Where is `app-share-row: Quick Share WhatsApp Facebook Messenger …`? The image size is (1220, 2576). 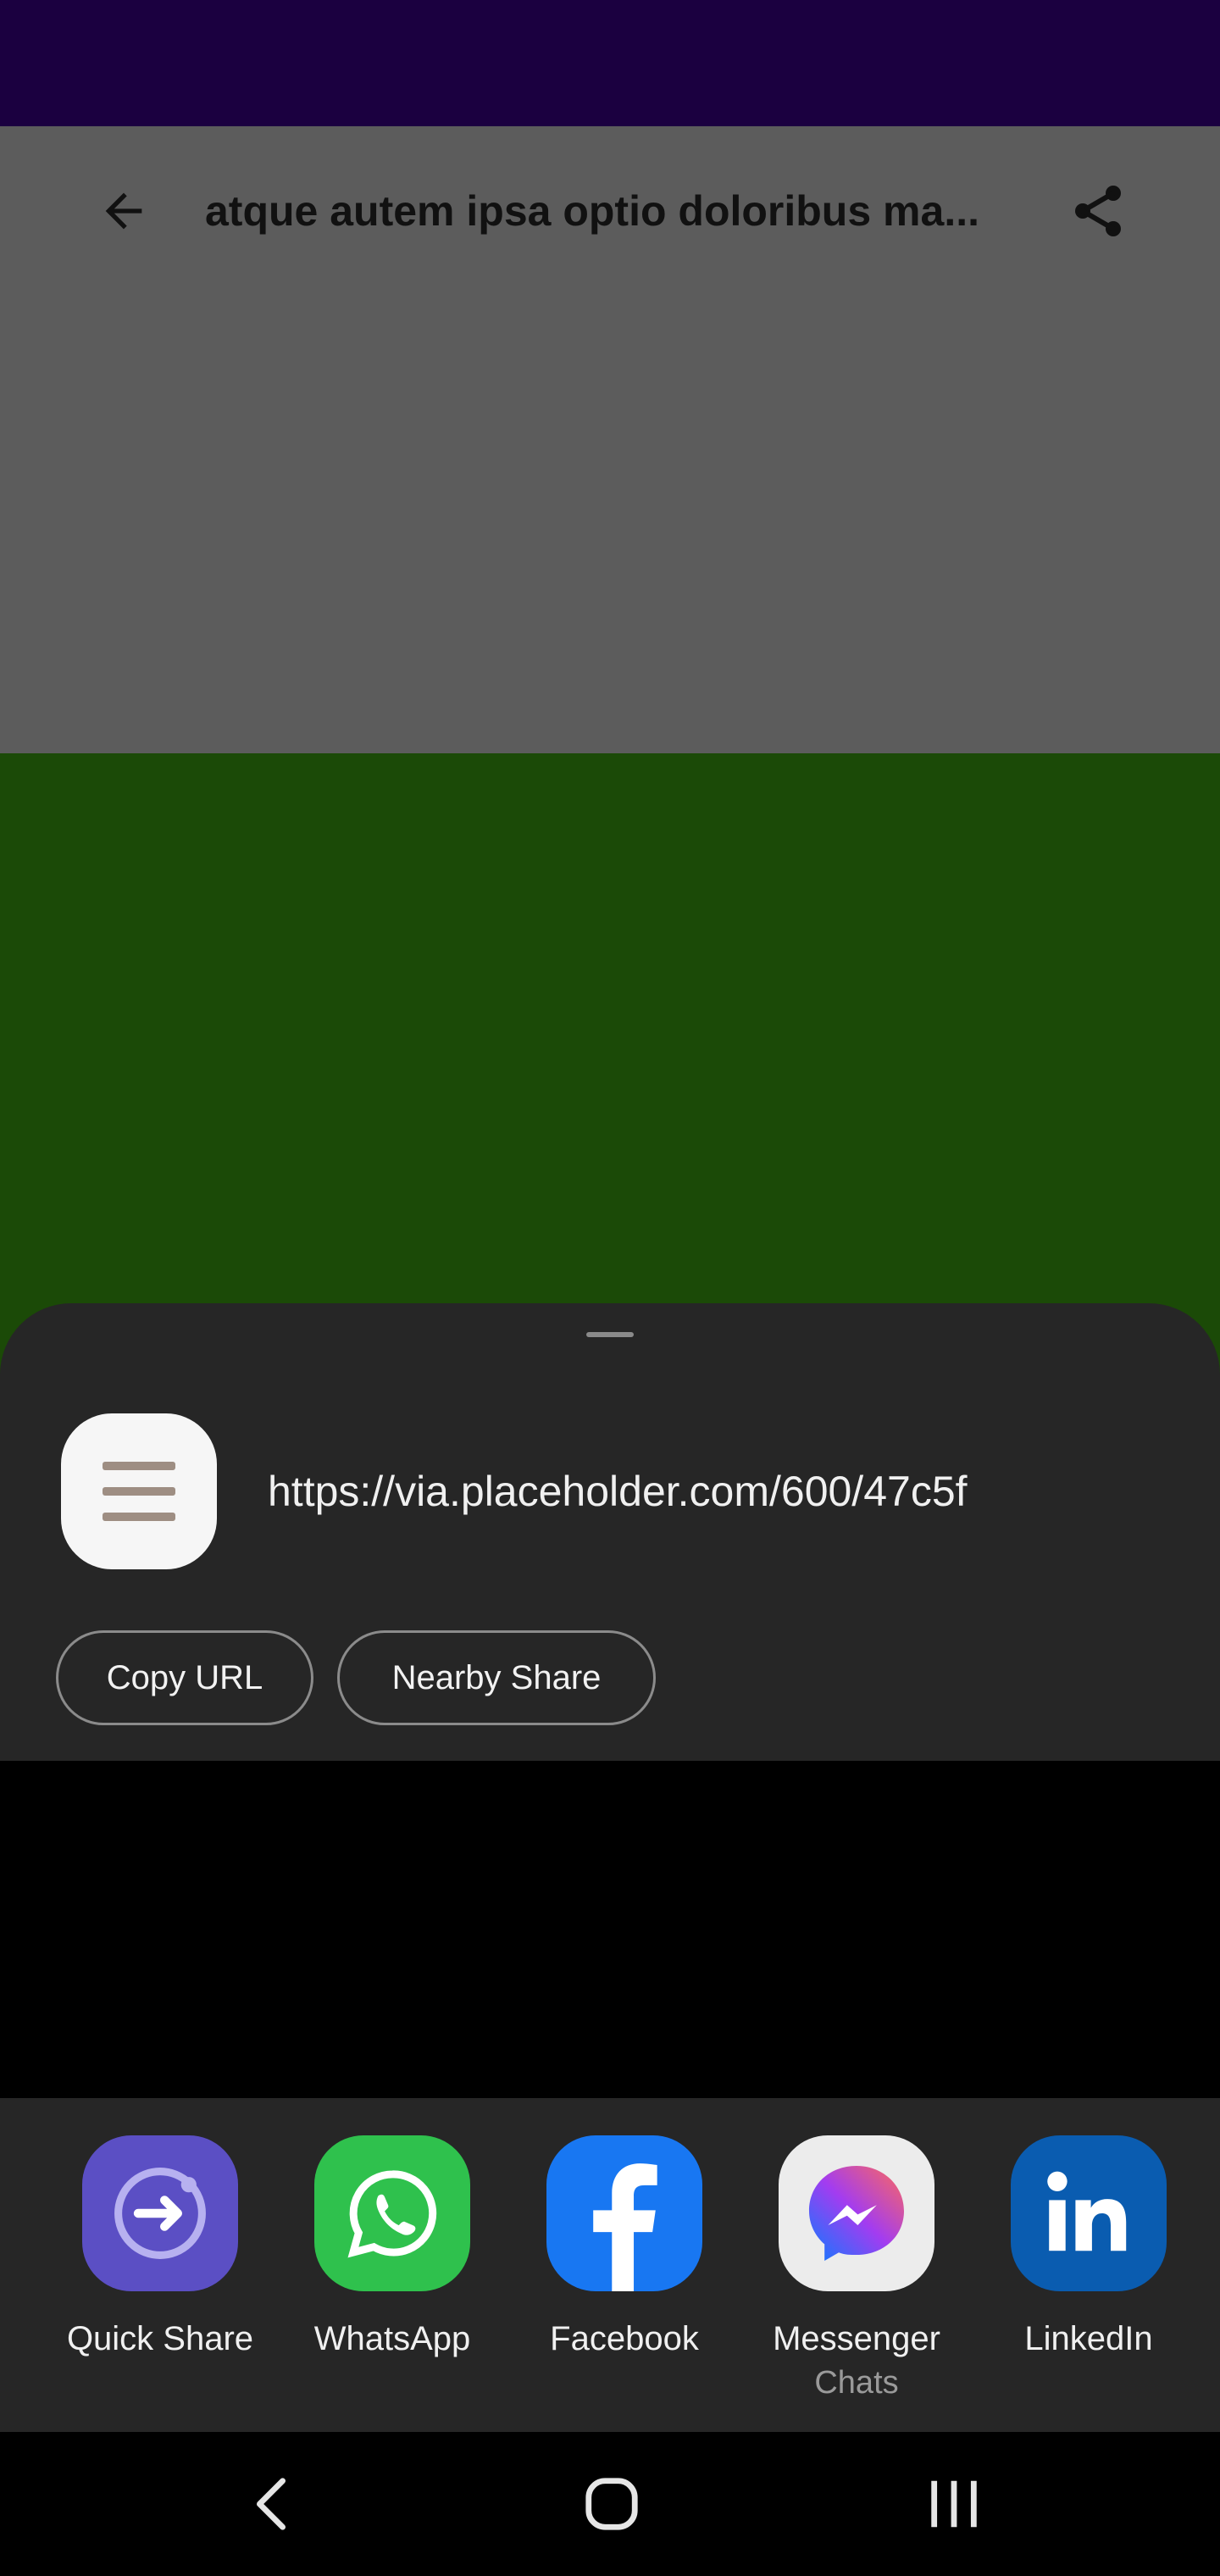
app-share-row: Quick Share WhatsApp Facebook Messenger … is located at coordinates (610, 2265).